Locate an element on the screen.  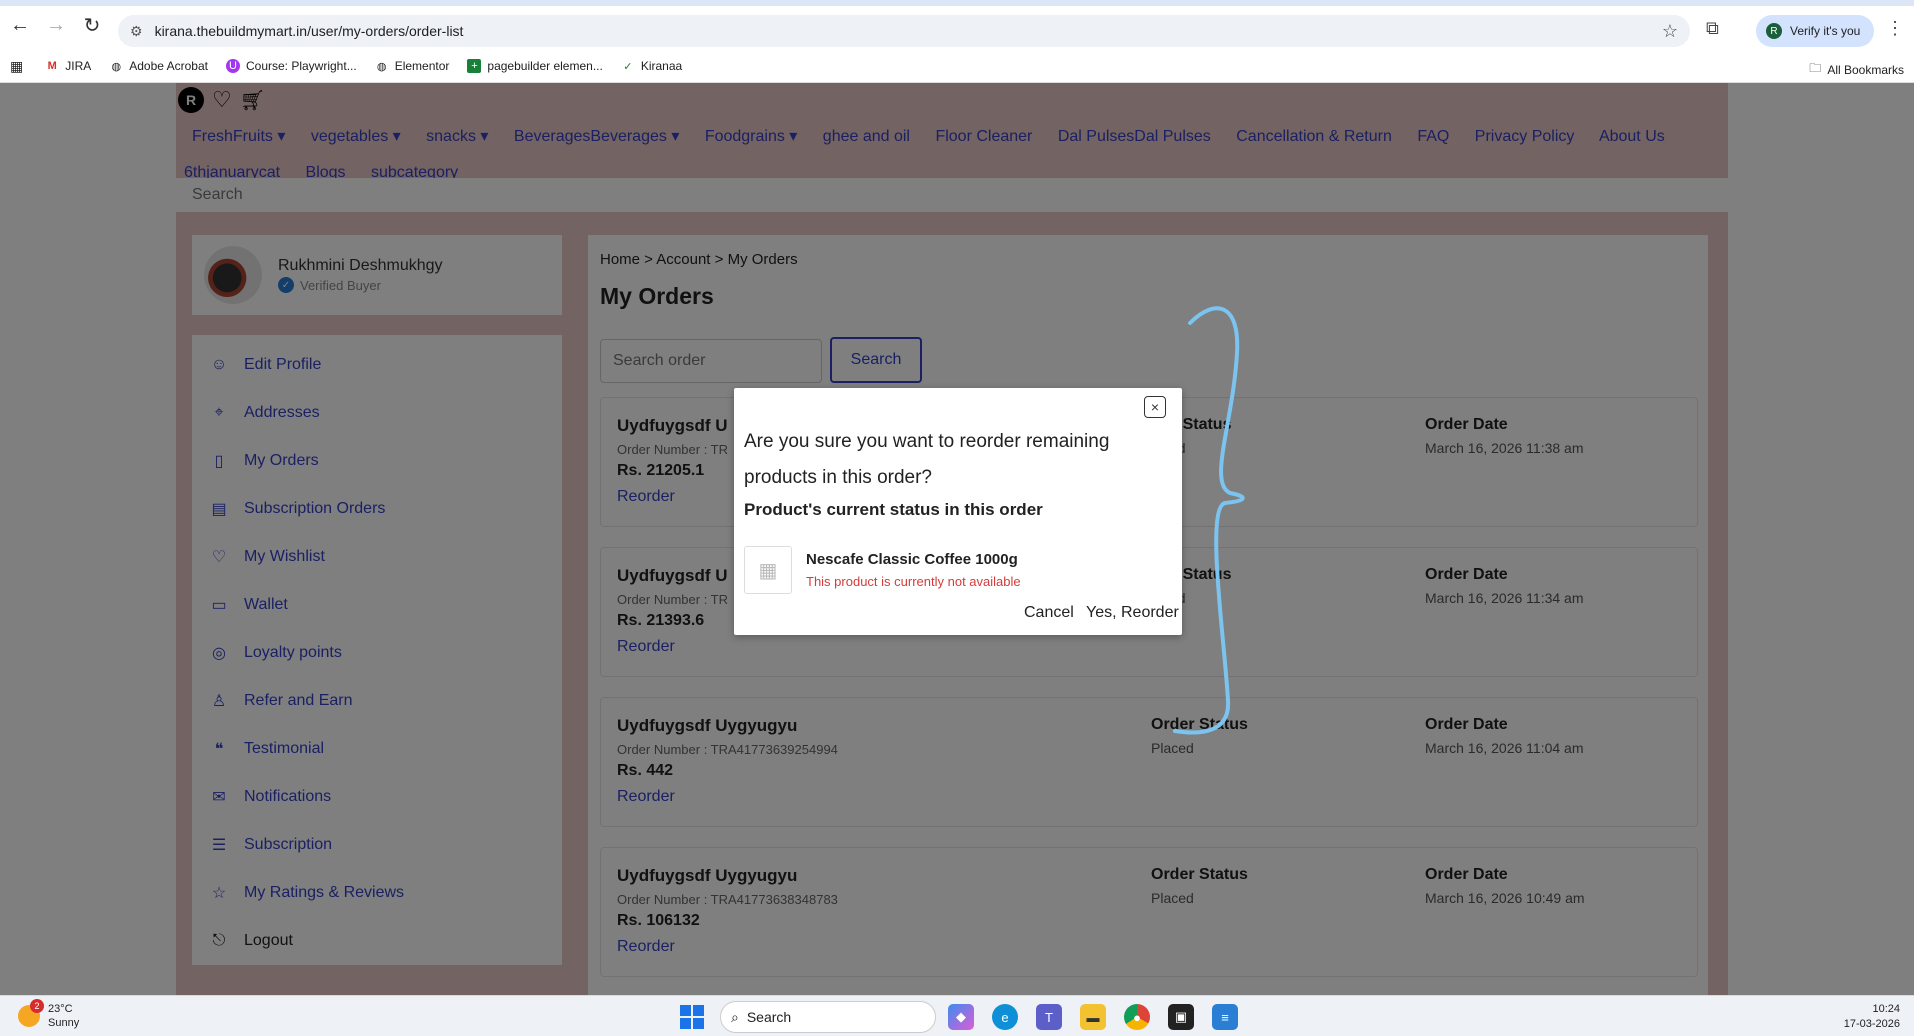
taskbar-search: ⌕ Search is located at coordinates (828, 1017).